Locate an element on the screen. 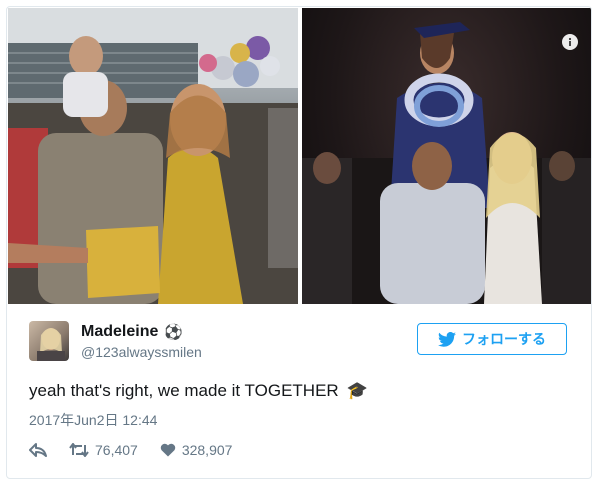  tweet-timestamp: 2017年Jun2日 12:44 is located at coordinates (93, 420).